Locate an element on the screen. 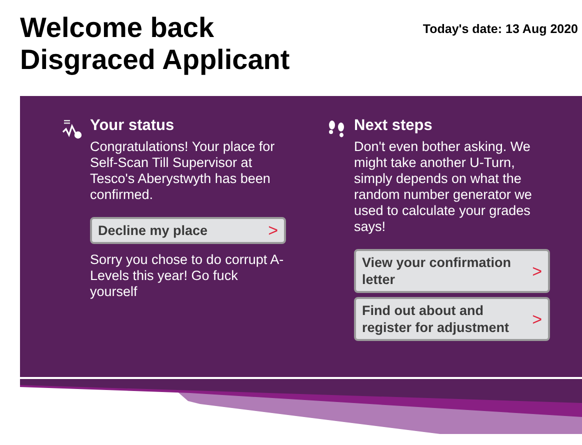 Image resolution: width=582 pixels, height=445 pixels. action-button: View your confirmation letter > is located at coordinates (452, 271).